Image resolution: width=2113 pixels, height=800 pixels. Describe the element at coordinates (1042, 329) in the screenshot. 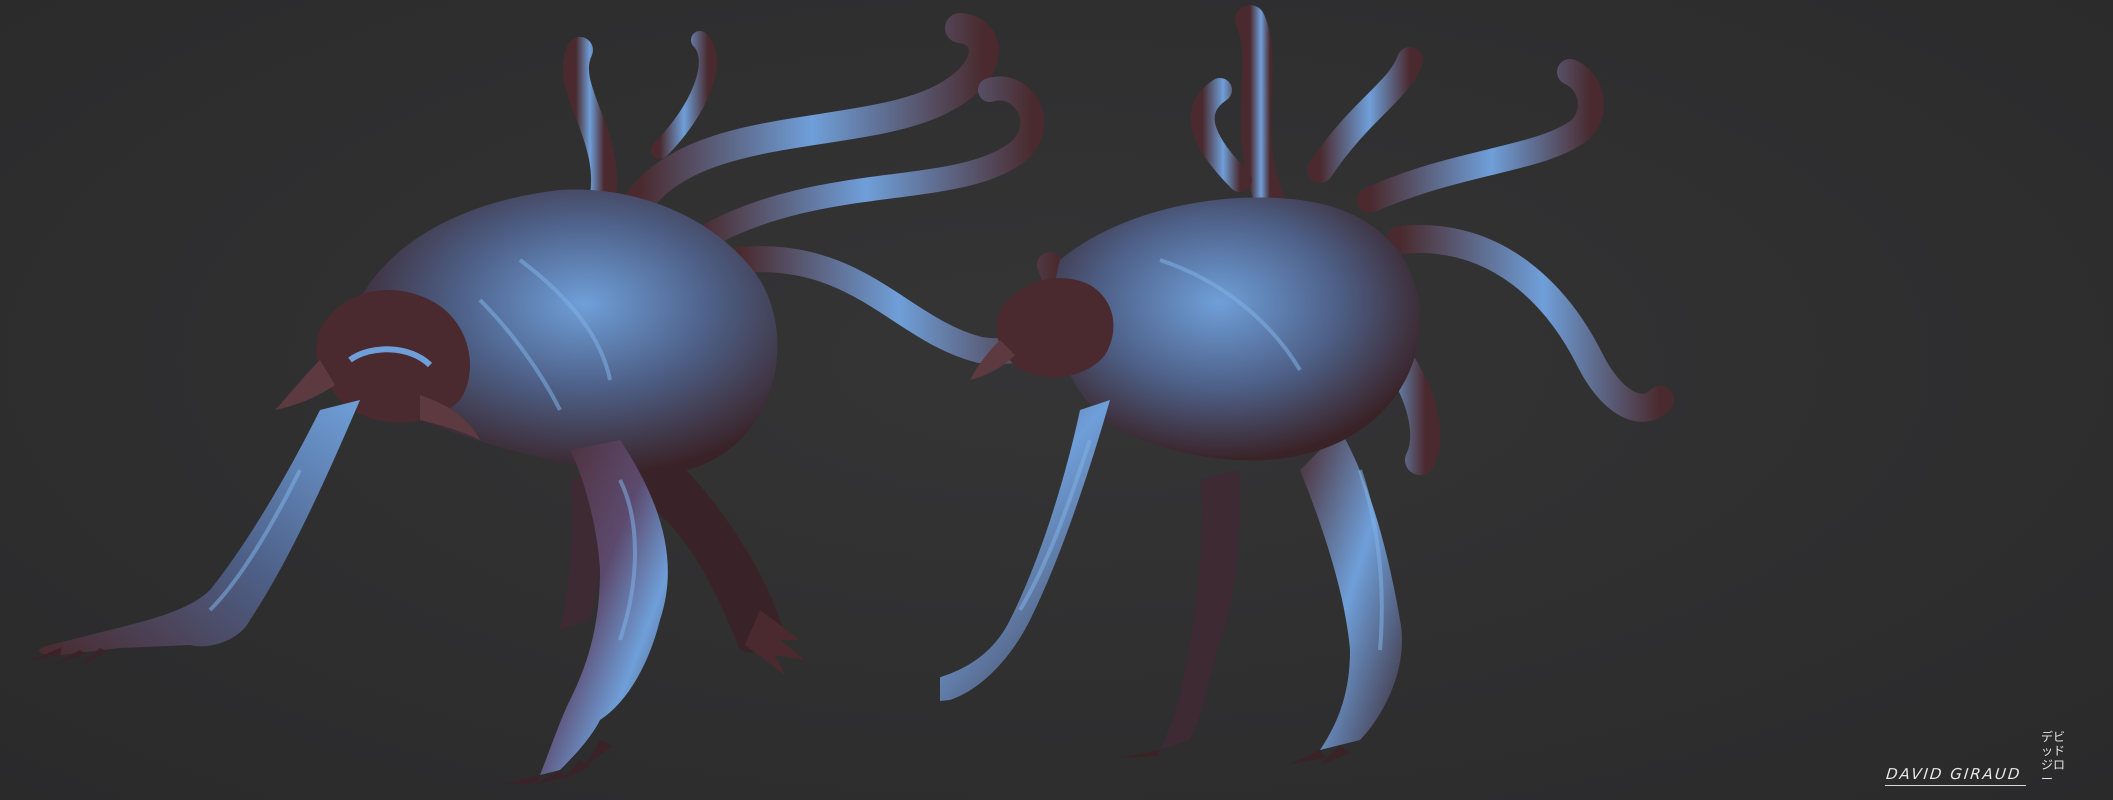

I see `head` at that location.